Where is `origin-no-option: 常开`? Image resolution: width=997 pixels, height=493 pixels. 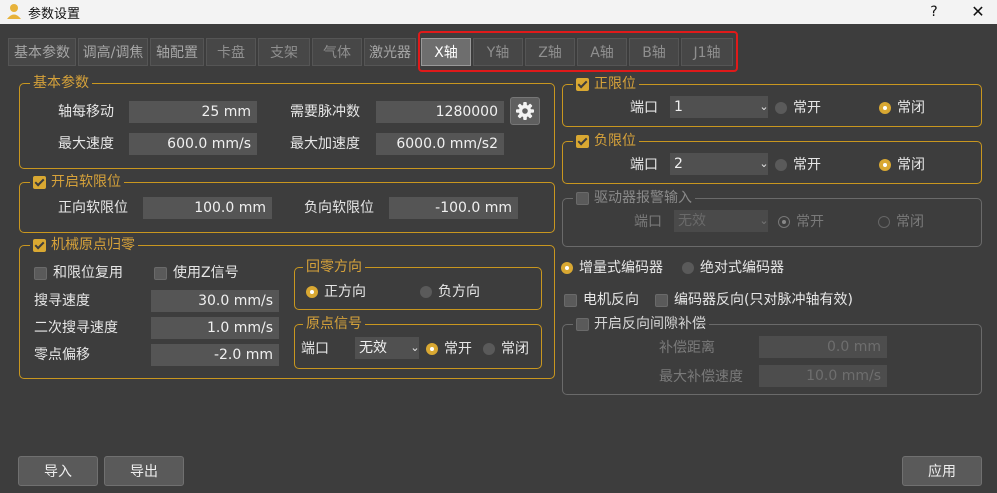
origin-no-option: 常开 is located at coordinates (449, 349).